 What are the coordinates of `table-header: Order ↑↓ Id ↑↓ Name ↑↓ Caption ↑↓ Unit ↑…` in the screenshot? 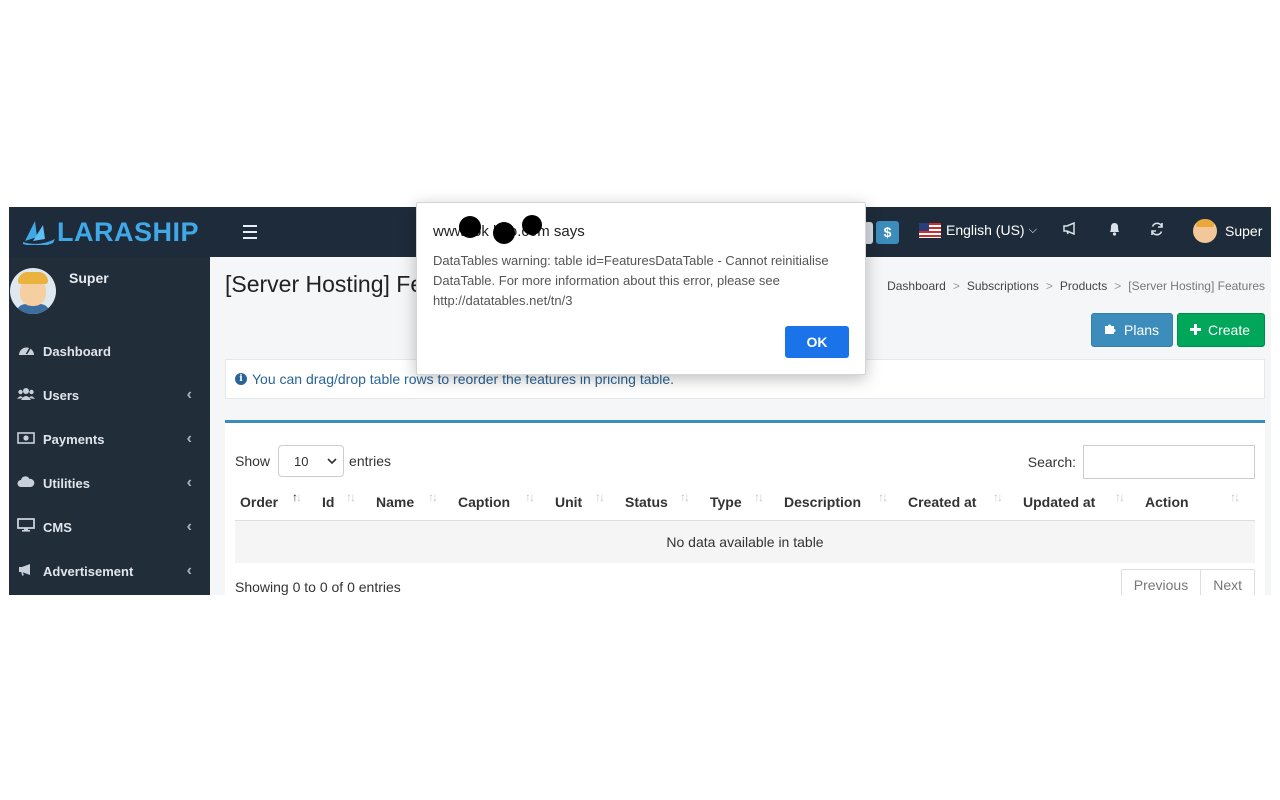 It's located at (745, 505).